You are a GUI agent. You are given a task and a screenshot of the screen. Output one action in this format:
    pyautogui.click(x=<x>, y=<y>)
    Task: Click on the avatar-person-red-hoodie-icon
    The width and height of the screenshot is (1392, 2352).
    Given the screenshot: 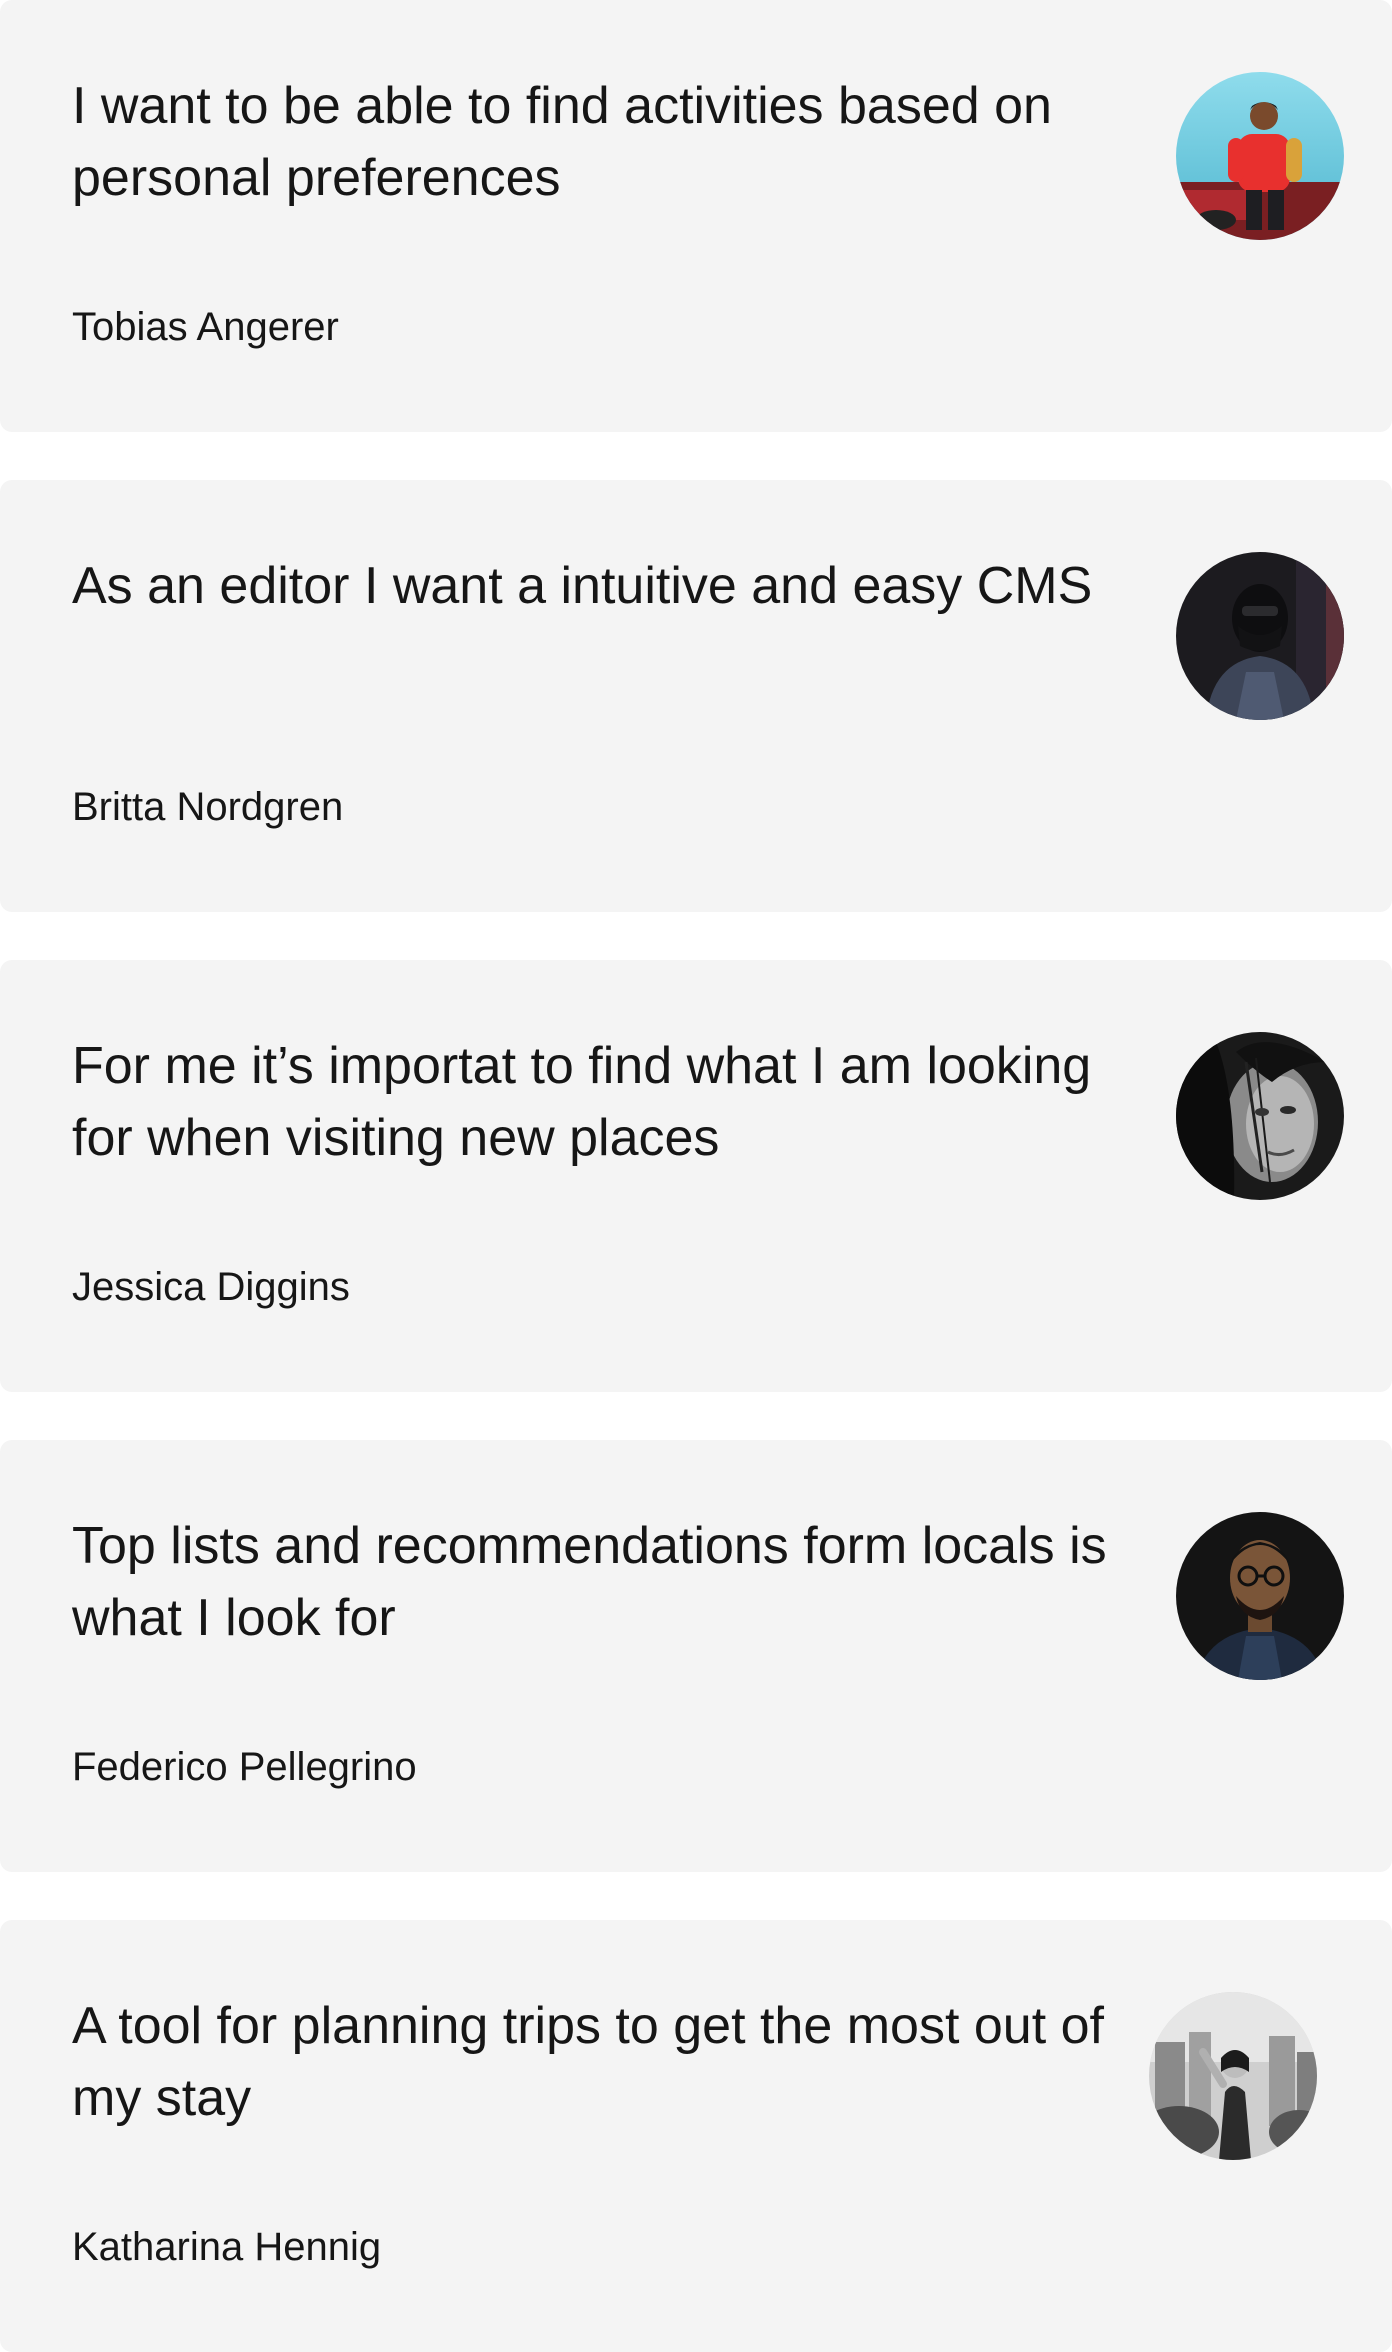 What is the action you would take?
    pyautogui.click(x=1260, y=156)
    